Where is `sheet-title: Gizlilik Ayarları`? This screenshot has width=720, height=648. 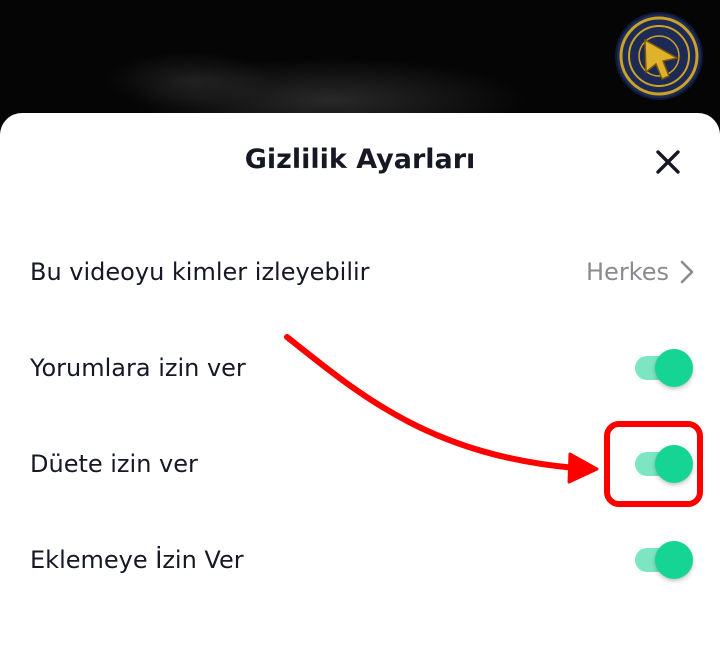
sheet-title: Gizlilik Ayarları is located at coordinates (360, 159).